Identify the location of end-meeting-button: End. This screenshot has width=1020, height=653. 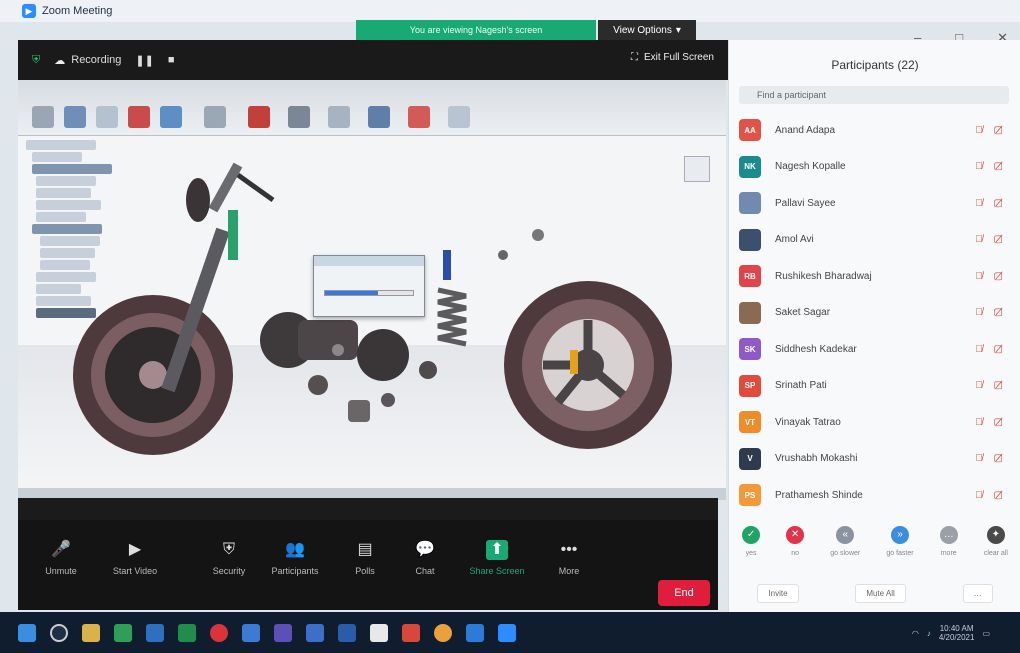
(684, 593).